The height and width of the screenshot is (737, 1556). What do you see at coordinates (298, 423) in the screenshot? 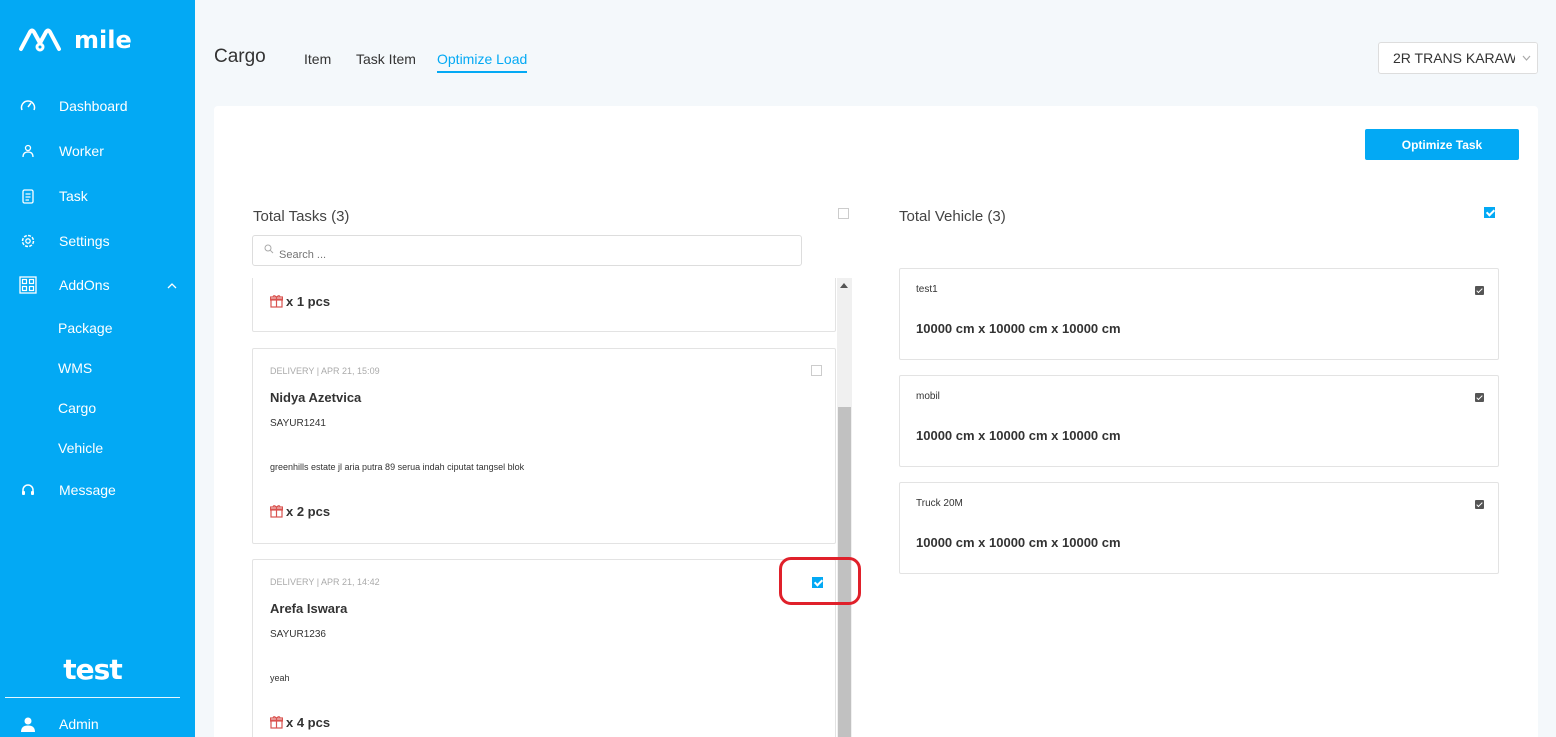
I see `task-code: SAYUR1241` at bounding box center [298, 423].